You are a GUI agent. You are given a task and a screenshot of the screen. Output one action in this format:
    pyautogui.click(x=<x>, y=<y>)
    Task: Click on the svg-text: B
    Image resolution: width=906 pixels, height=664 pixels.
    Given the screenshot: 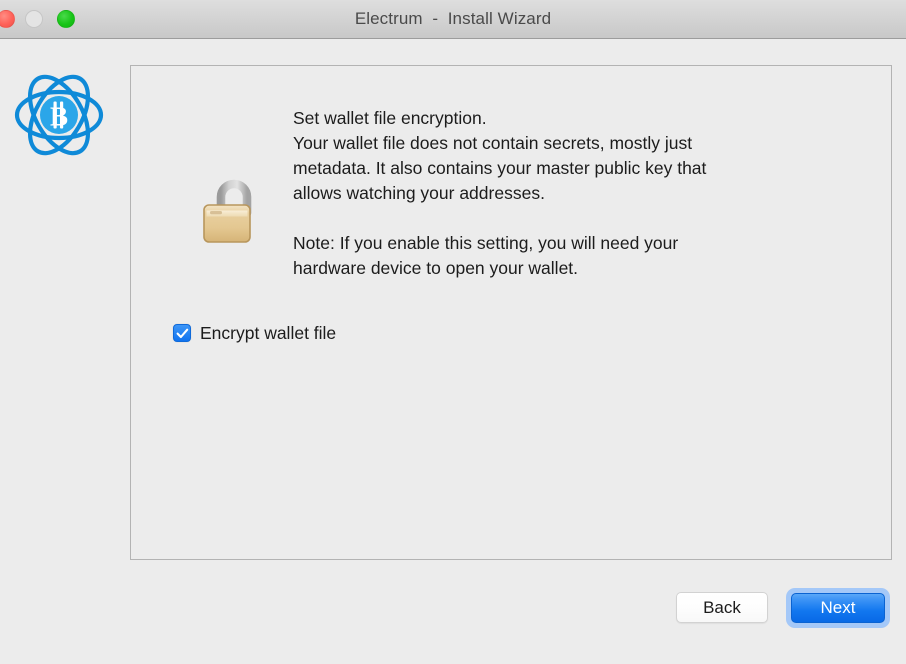 What is the action you would take?
    pyautogui.click(x=59, y=117)
    